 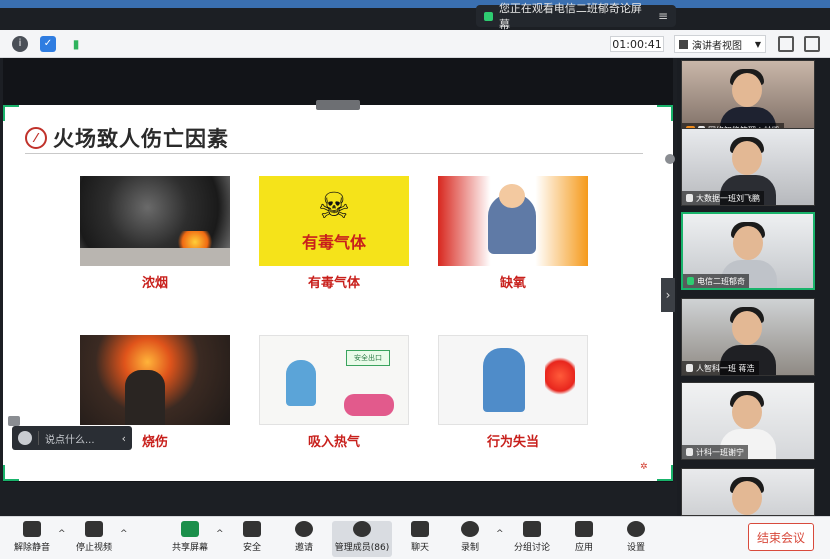 What do you see at coordinates (513, 380) in the screenshot?
I see `improper-action-image` at bounding box center [513, 380].